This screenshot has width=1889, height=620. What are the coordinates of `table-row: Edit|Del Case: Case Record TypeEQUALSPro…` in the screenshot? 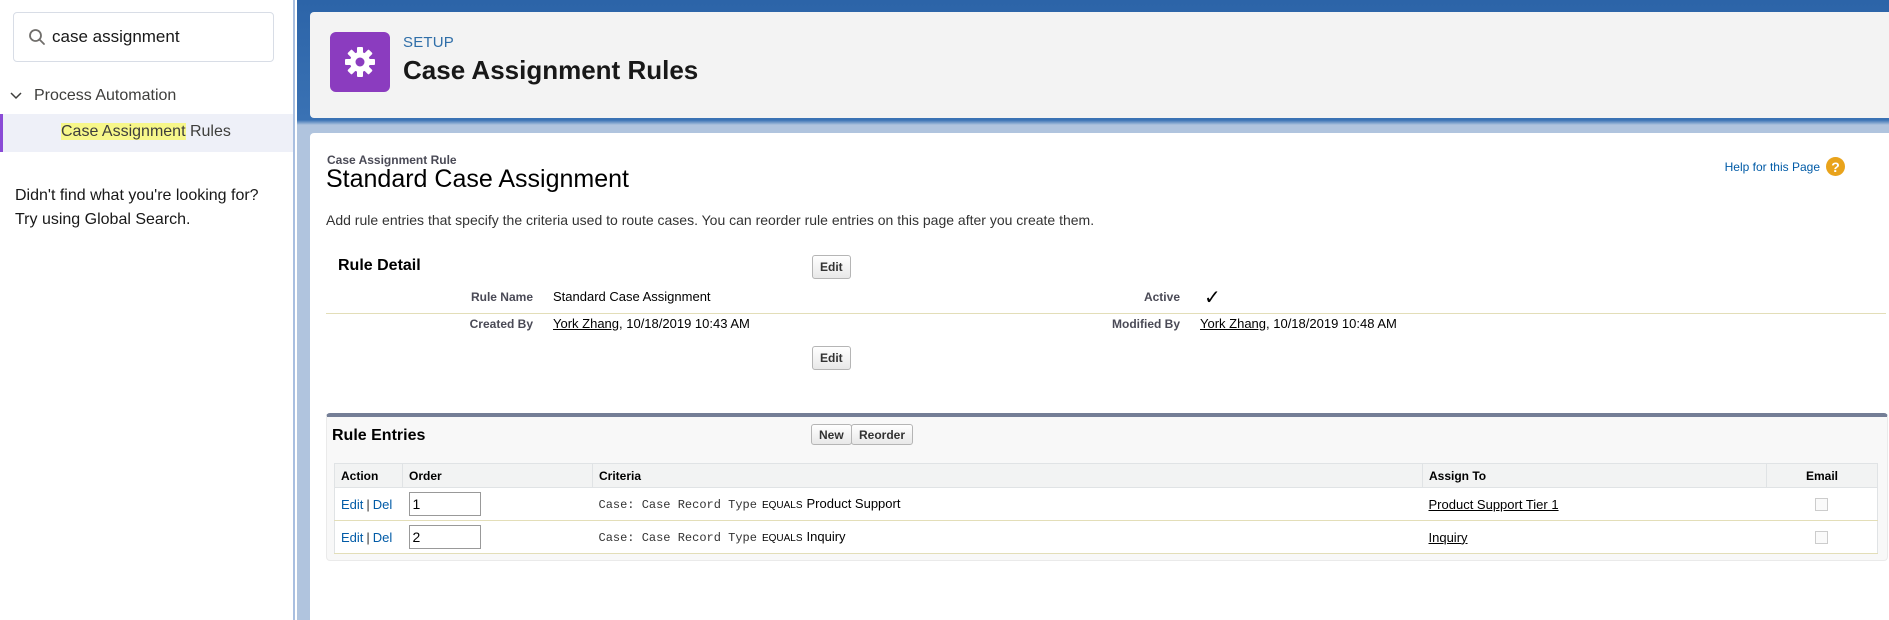 It's located at (1106, 504).